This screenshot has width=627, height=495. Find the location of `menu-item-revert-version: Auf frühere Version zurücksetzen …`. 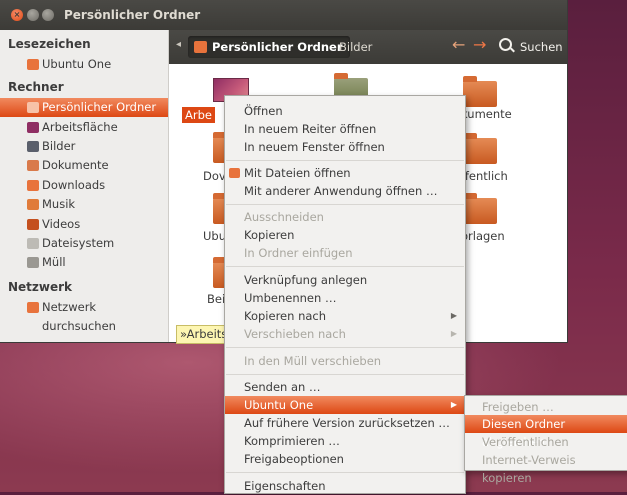

menu-item-revert-version: Auf frühere Version zurücksetzen … is located at coordinates (345, 423).